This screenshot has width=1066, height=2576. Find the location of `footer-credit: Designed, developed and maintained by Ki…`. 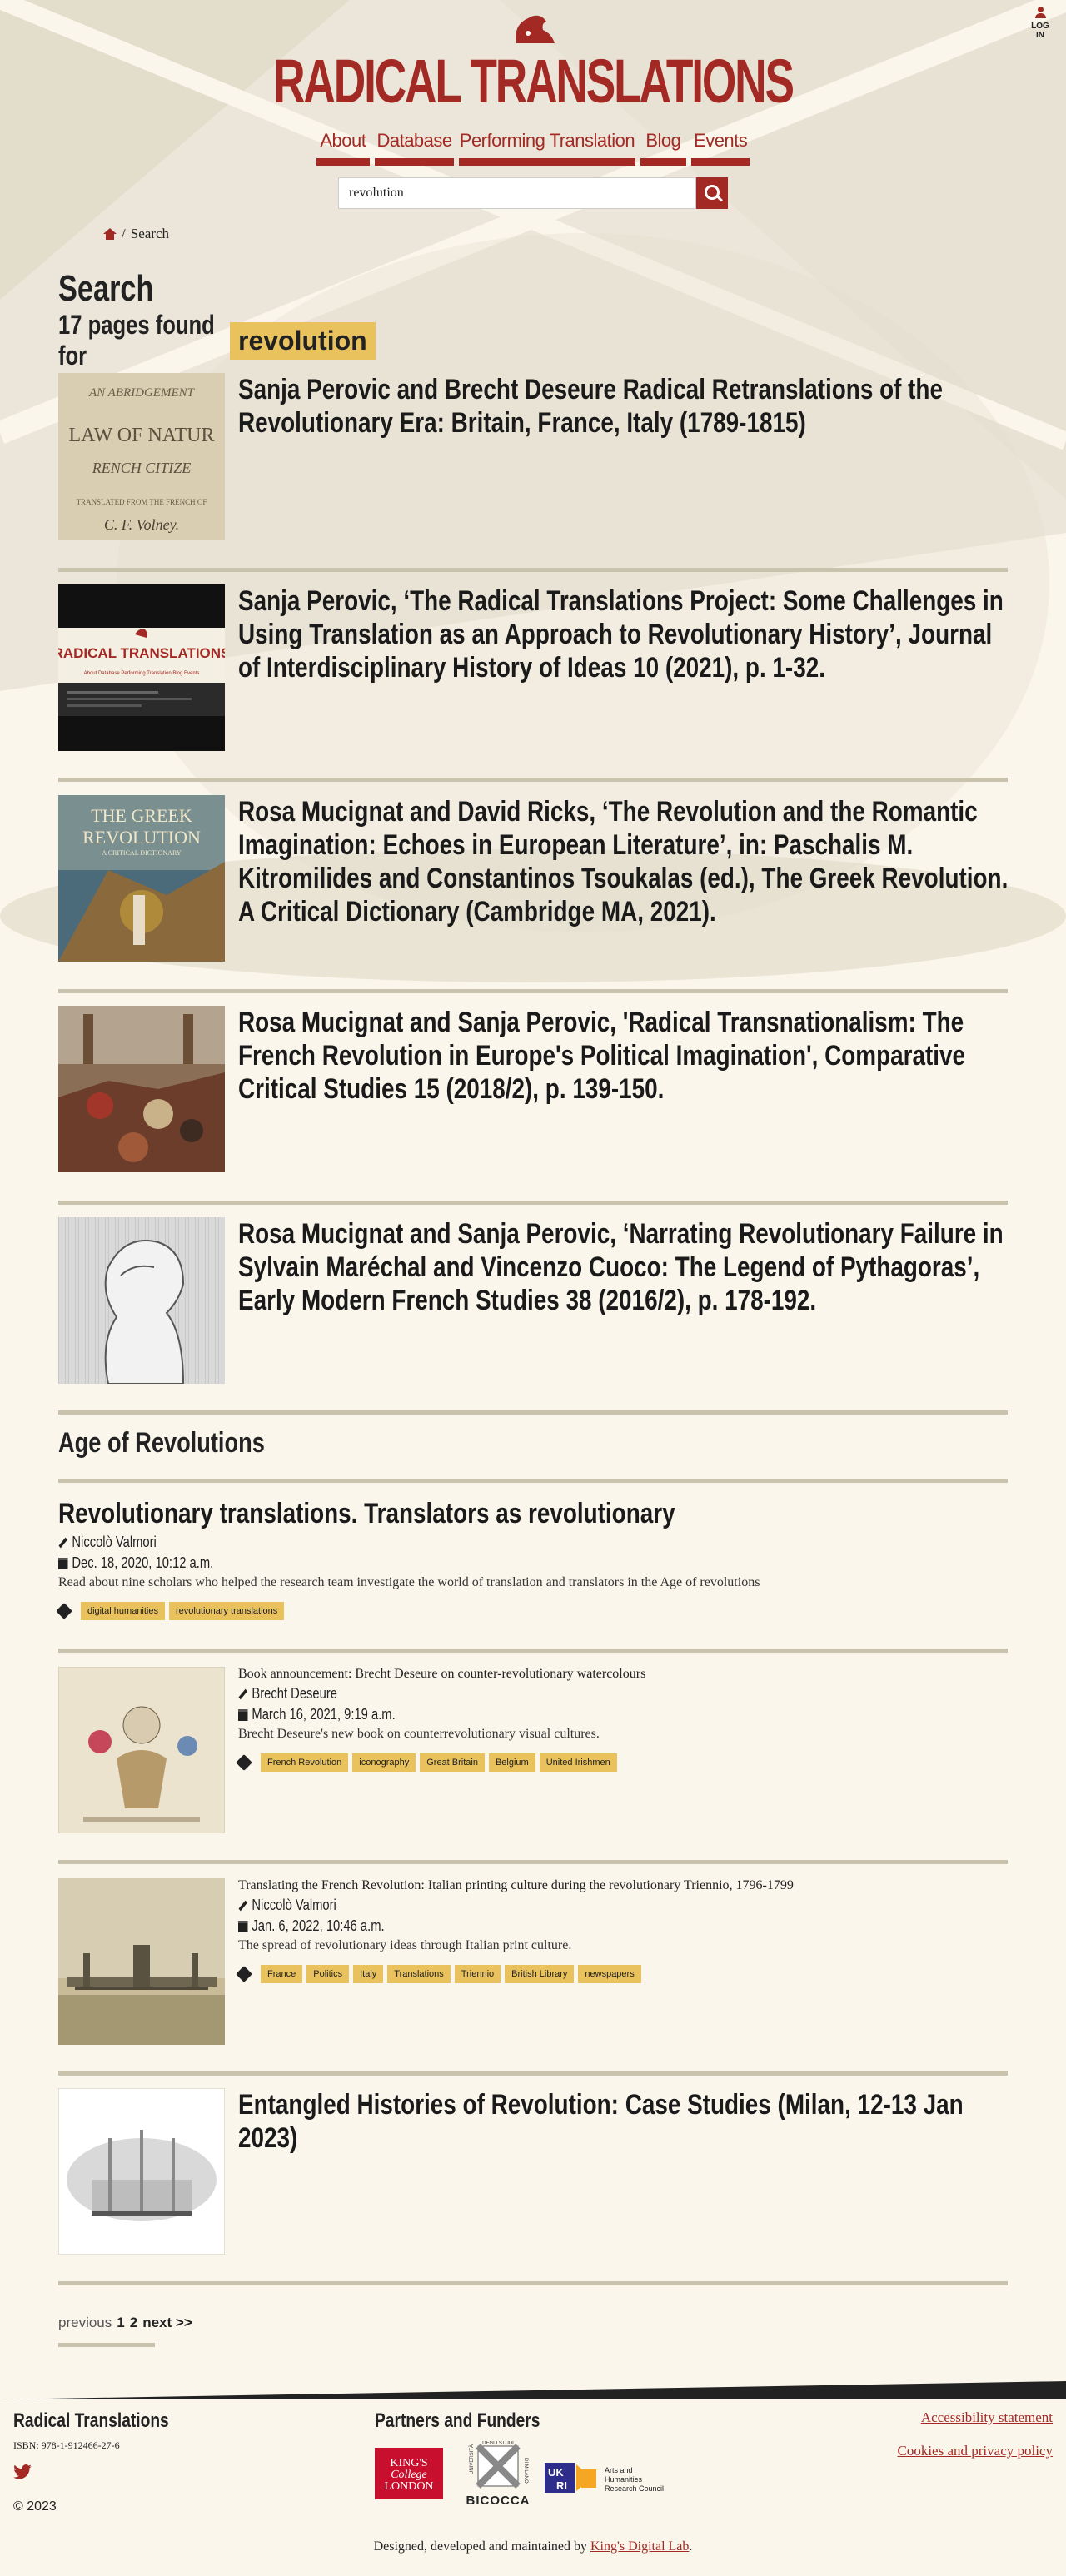

footer-credit: Designed, developed and maintained by Ki… is located at coordinates (533, 2546).